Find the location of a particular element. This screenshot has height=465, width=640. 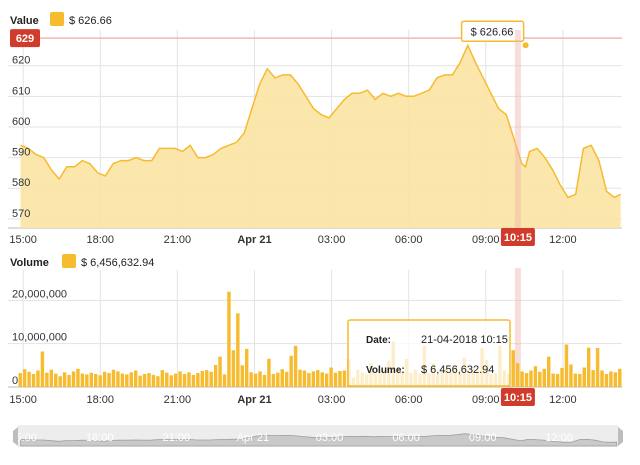

value-y-tick-label: 600 is located at coordinates (21, 122).